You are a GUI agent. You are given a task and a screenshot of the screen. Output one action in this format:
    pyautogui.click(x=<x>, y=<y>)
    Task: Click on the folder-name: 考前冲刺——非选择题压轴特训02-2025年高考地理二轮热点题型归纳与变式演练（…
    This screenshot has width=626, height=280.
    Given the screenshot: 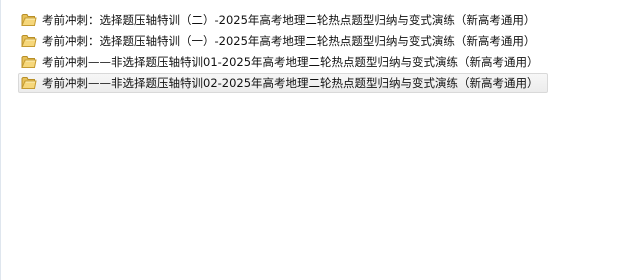 What is the action you would take?
    pyautogui.click(x=290, y=83)
    